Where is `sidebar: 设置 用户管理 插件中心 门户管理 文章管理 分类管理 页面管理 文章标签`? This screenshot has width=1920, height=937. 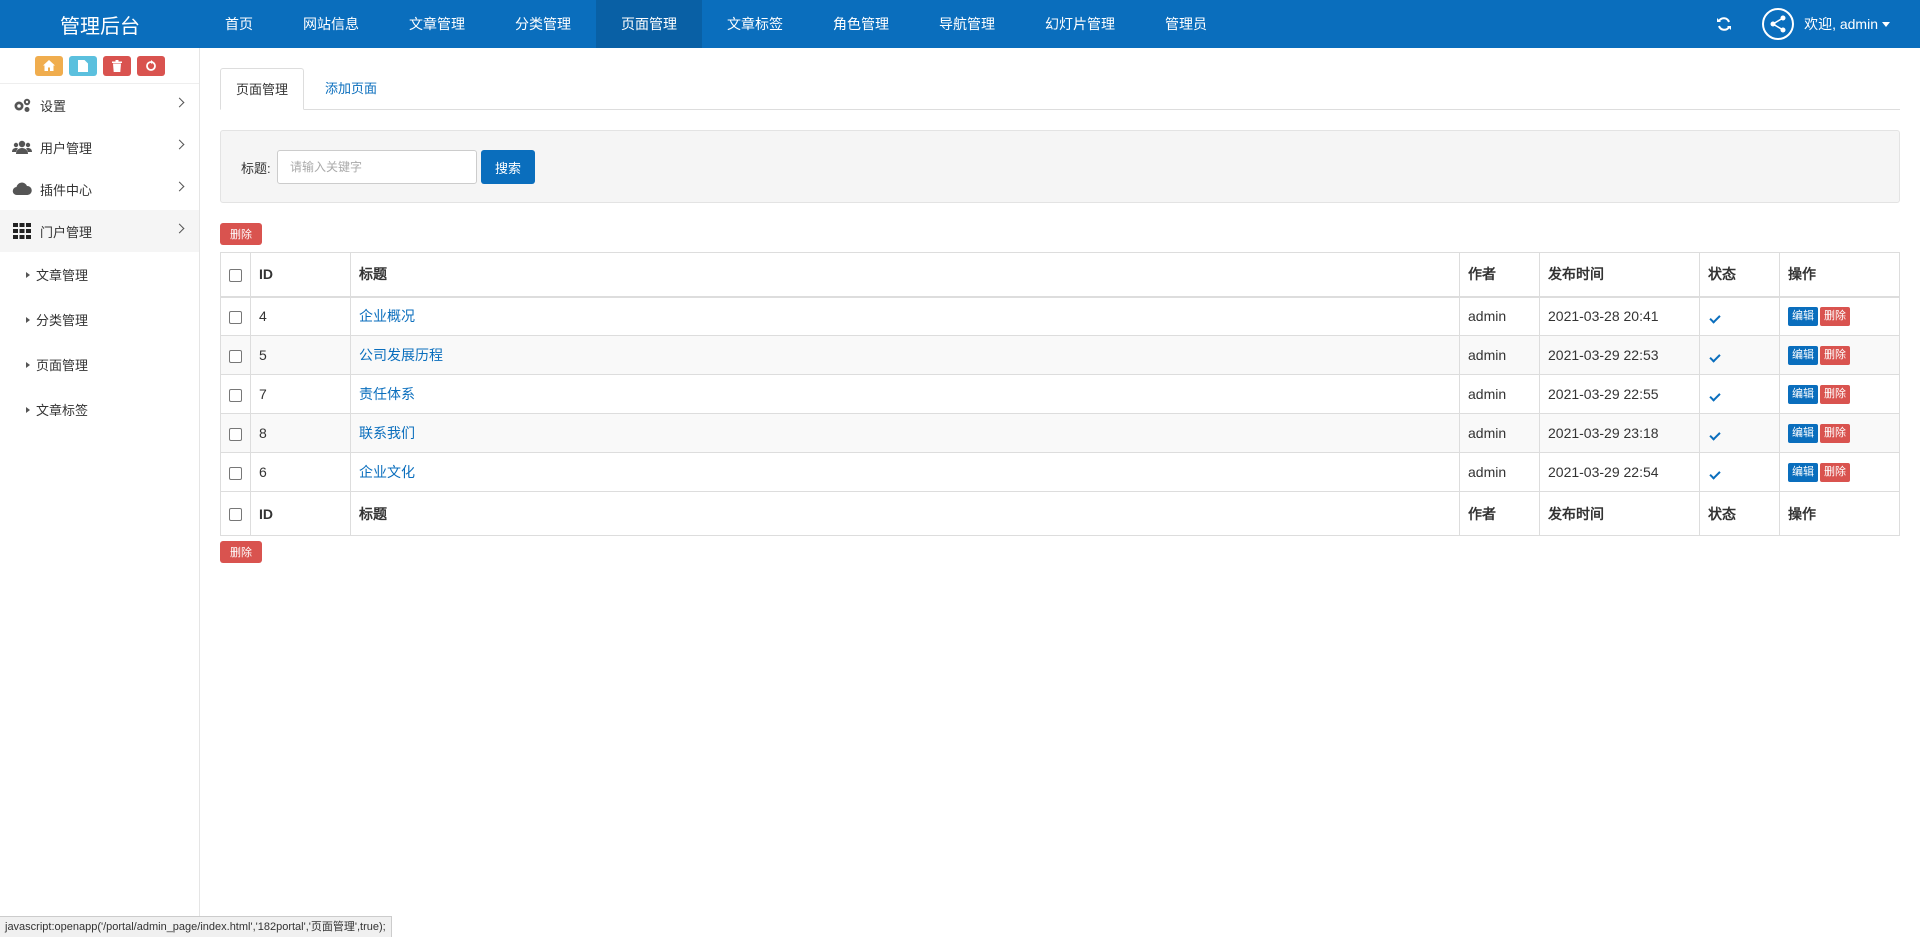
sidebar: 设置 用户管理 插件中心 门户管理 文章管理 分类管理 页面管理 文章标签 is located at coordinates (100, 492).